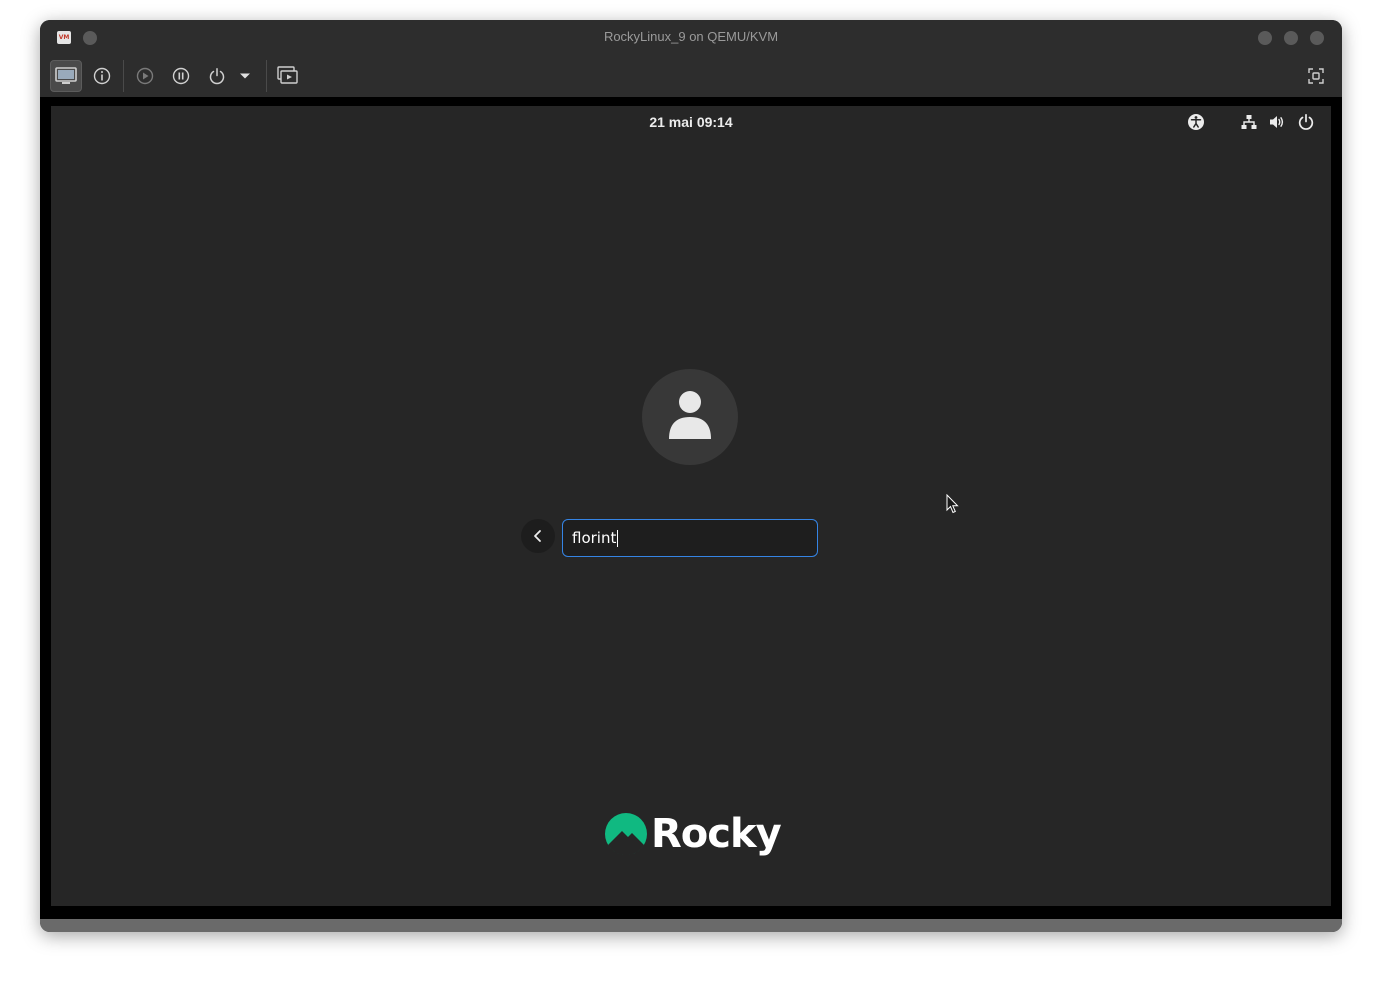 The height and width of the screenshot is (999, 1382). I want to click on window-menu-button, so click(90, 38).